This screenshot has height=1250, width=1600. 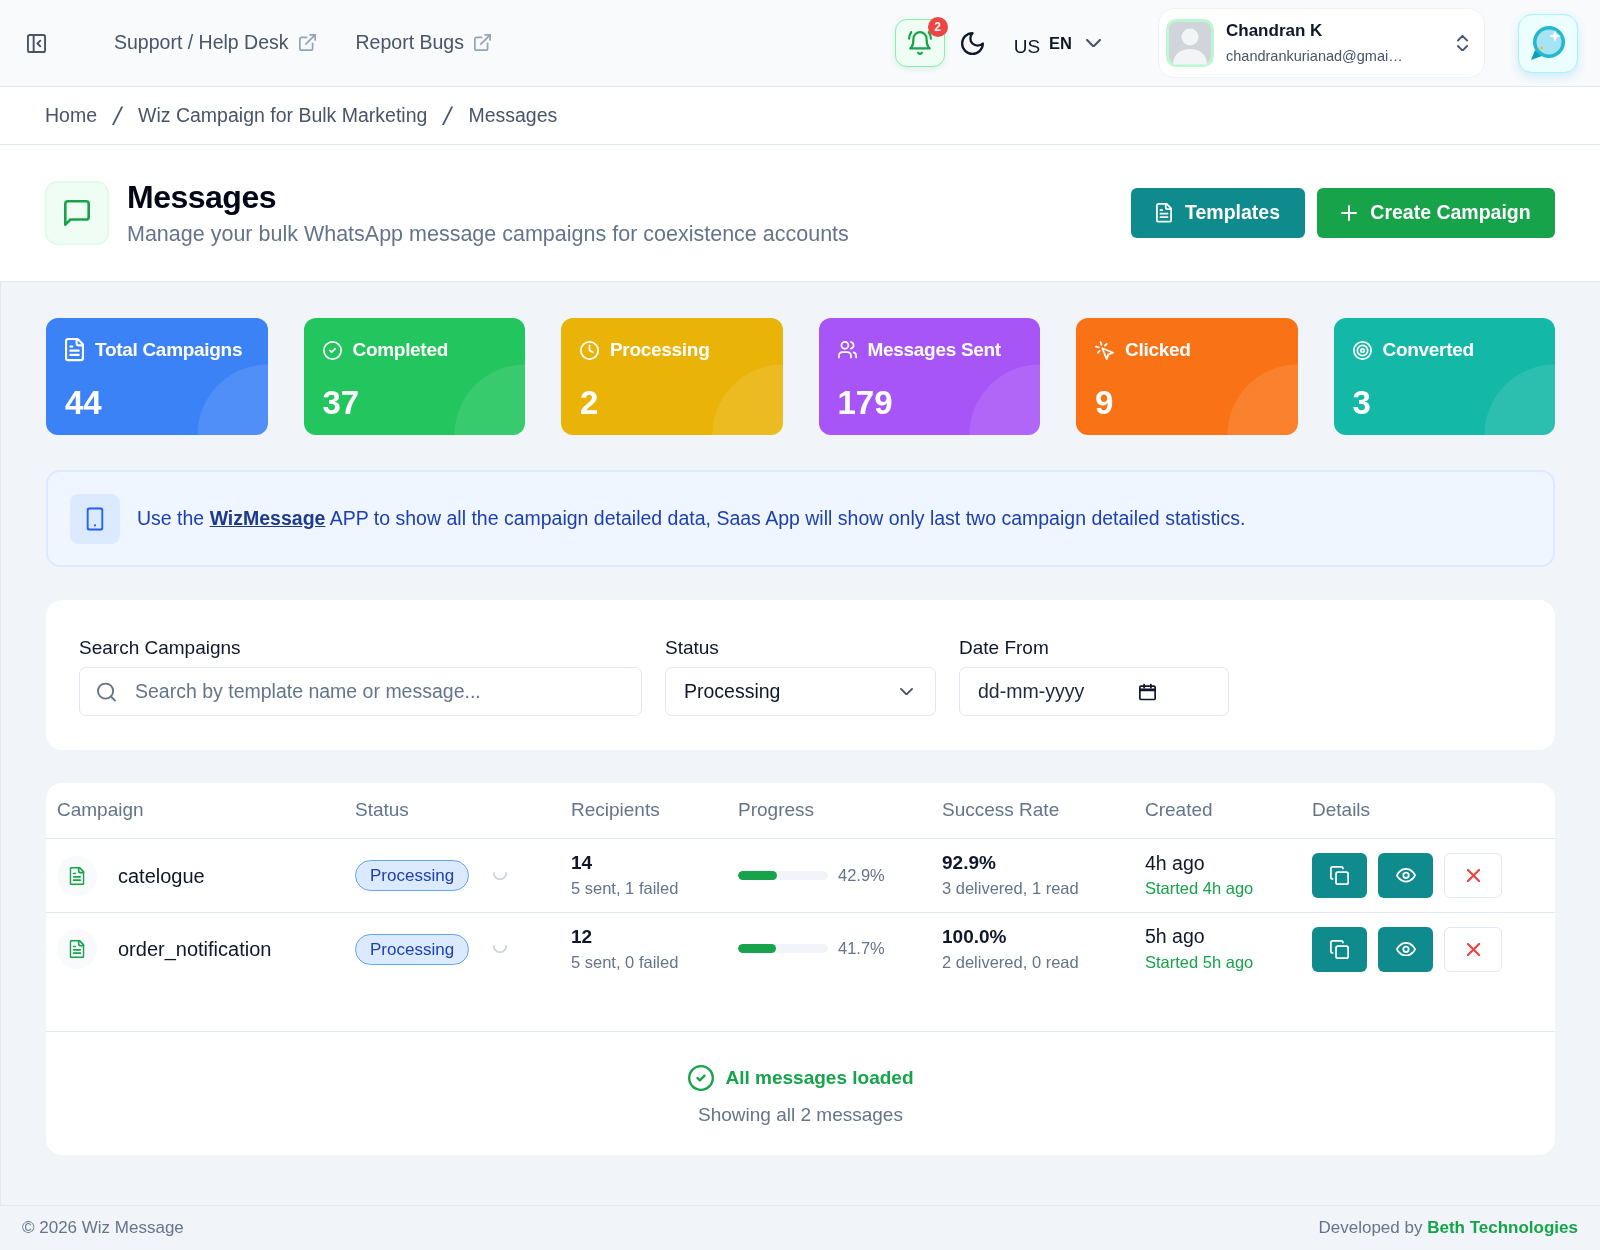 I want to click on chevrons-up-down-icon, so click(x=1462, y=43).